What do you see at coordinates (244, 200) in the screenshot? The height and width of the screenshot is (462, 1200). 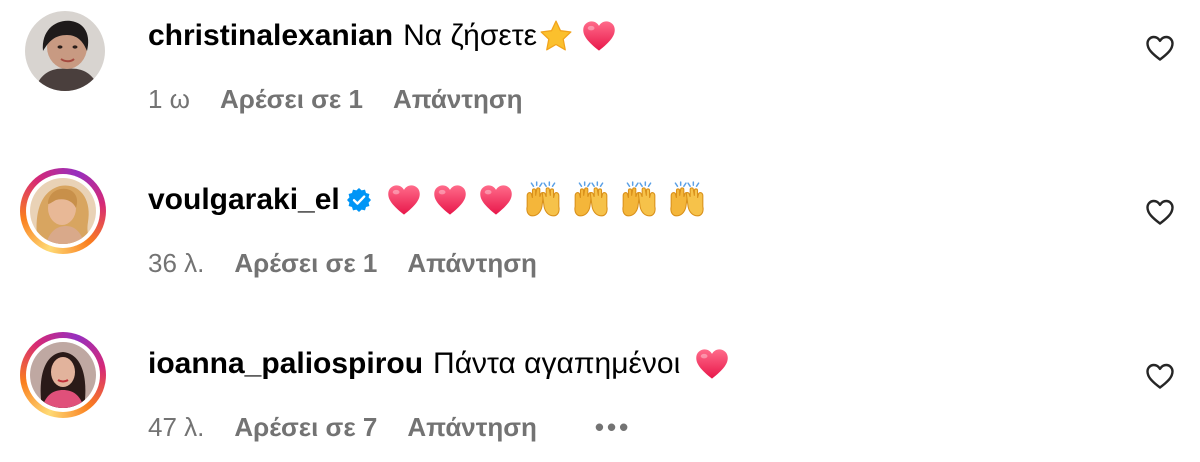 I see `username: voulgaraki_el` at bounding box center [244, 200].